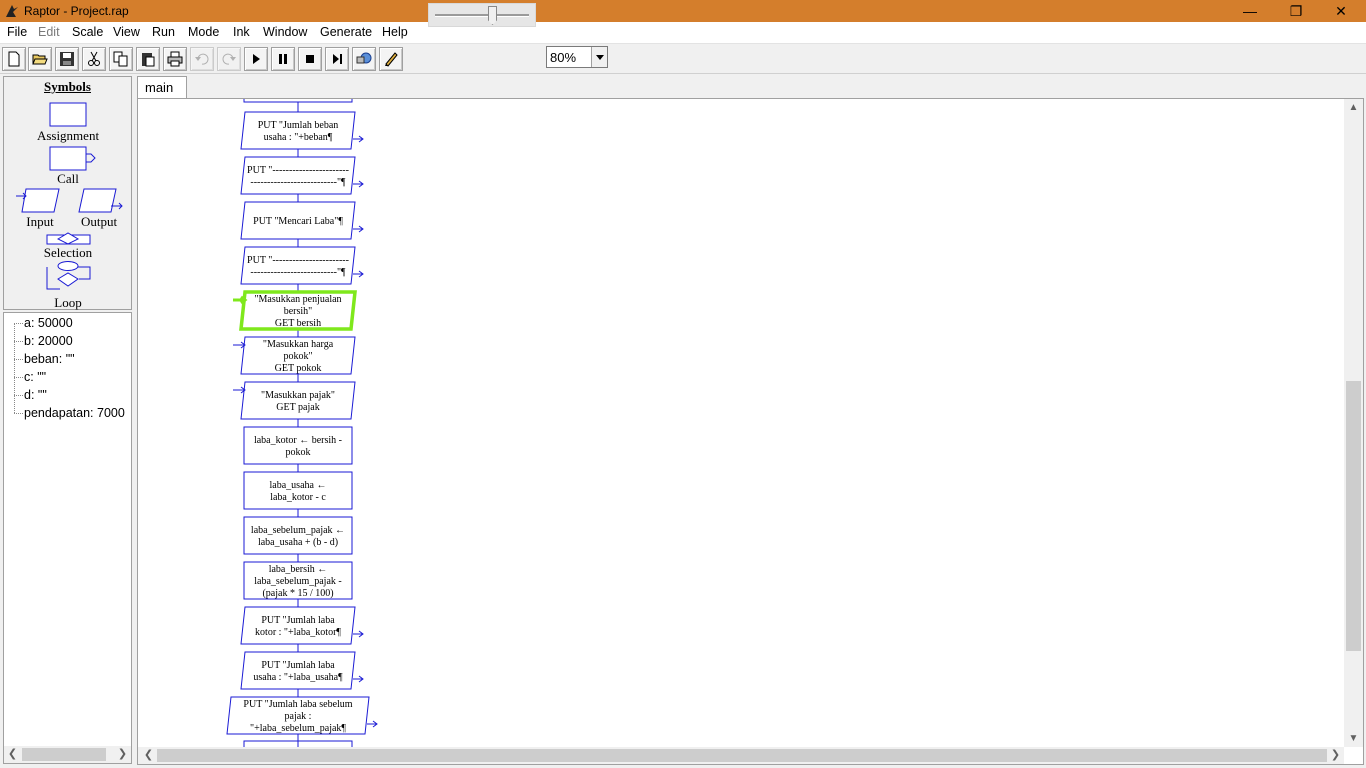 Image resolution: width=1366 pixels, height=768 pixels. Describe the element at coordinates (599, 57) in the screenshot. I see `chevron-down-icon` at that location.